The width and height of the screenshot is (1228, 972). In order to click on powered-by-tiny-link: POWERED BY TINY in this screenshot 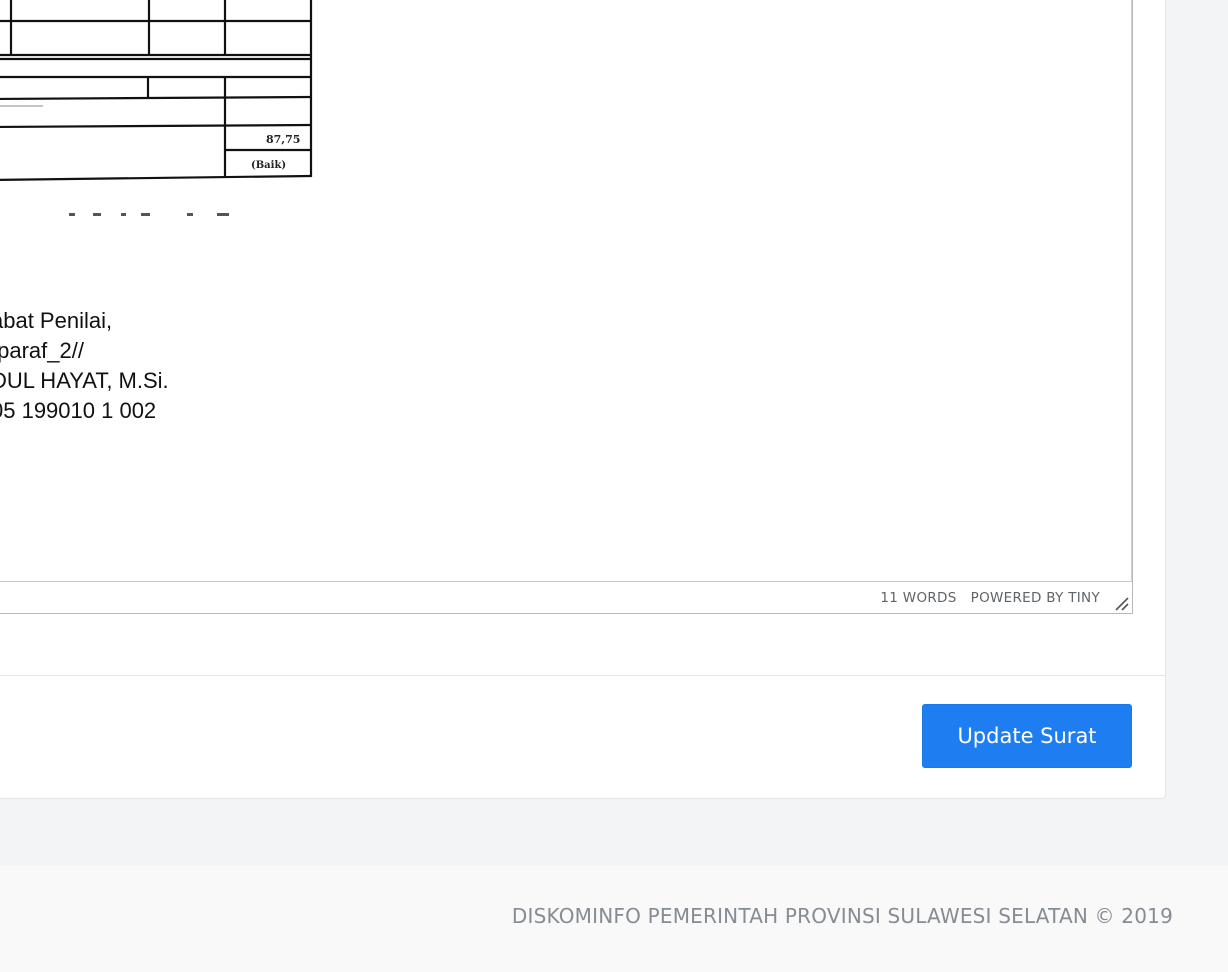, I will do `click(1035, 598)`.